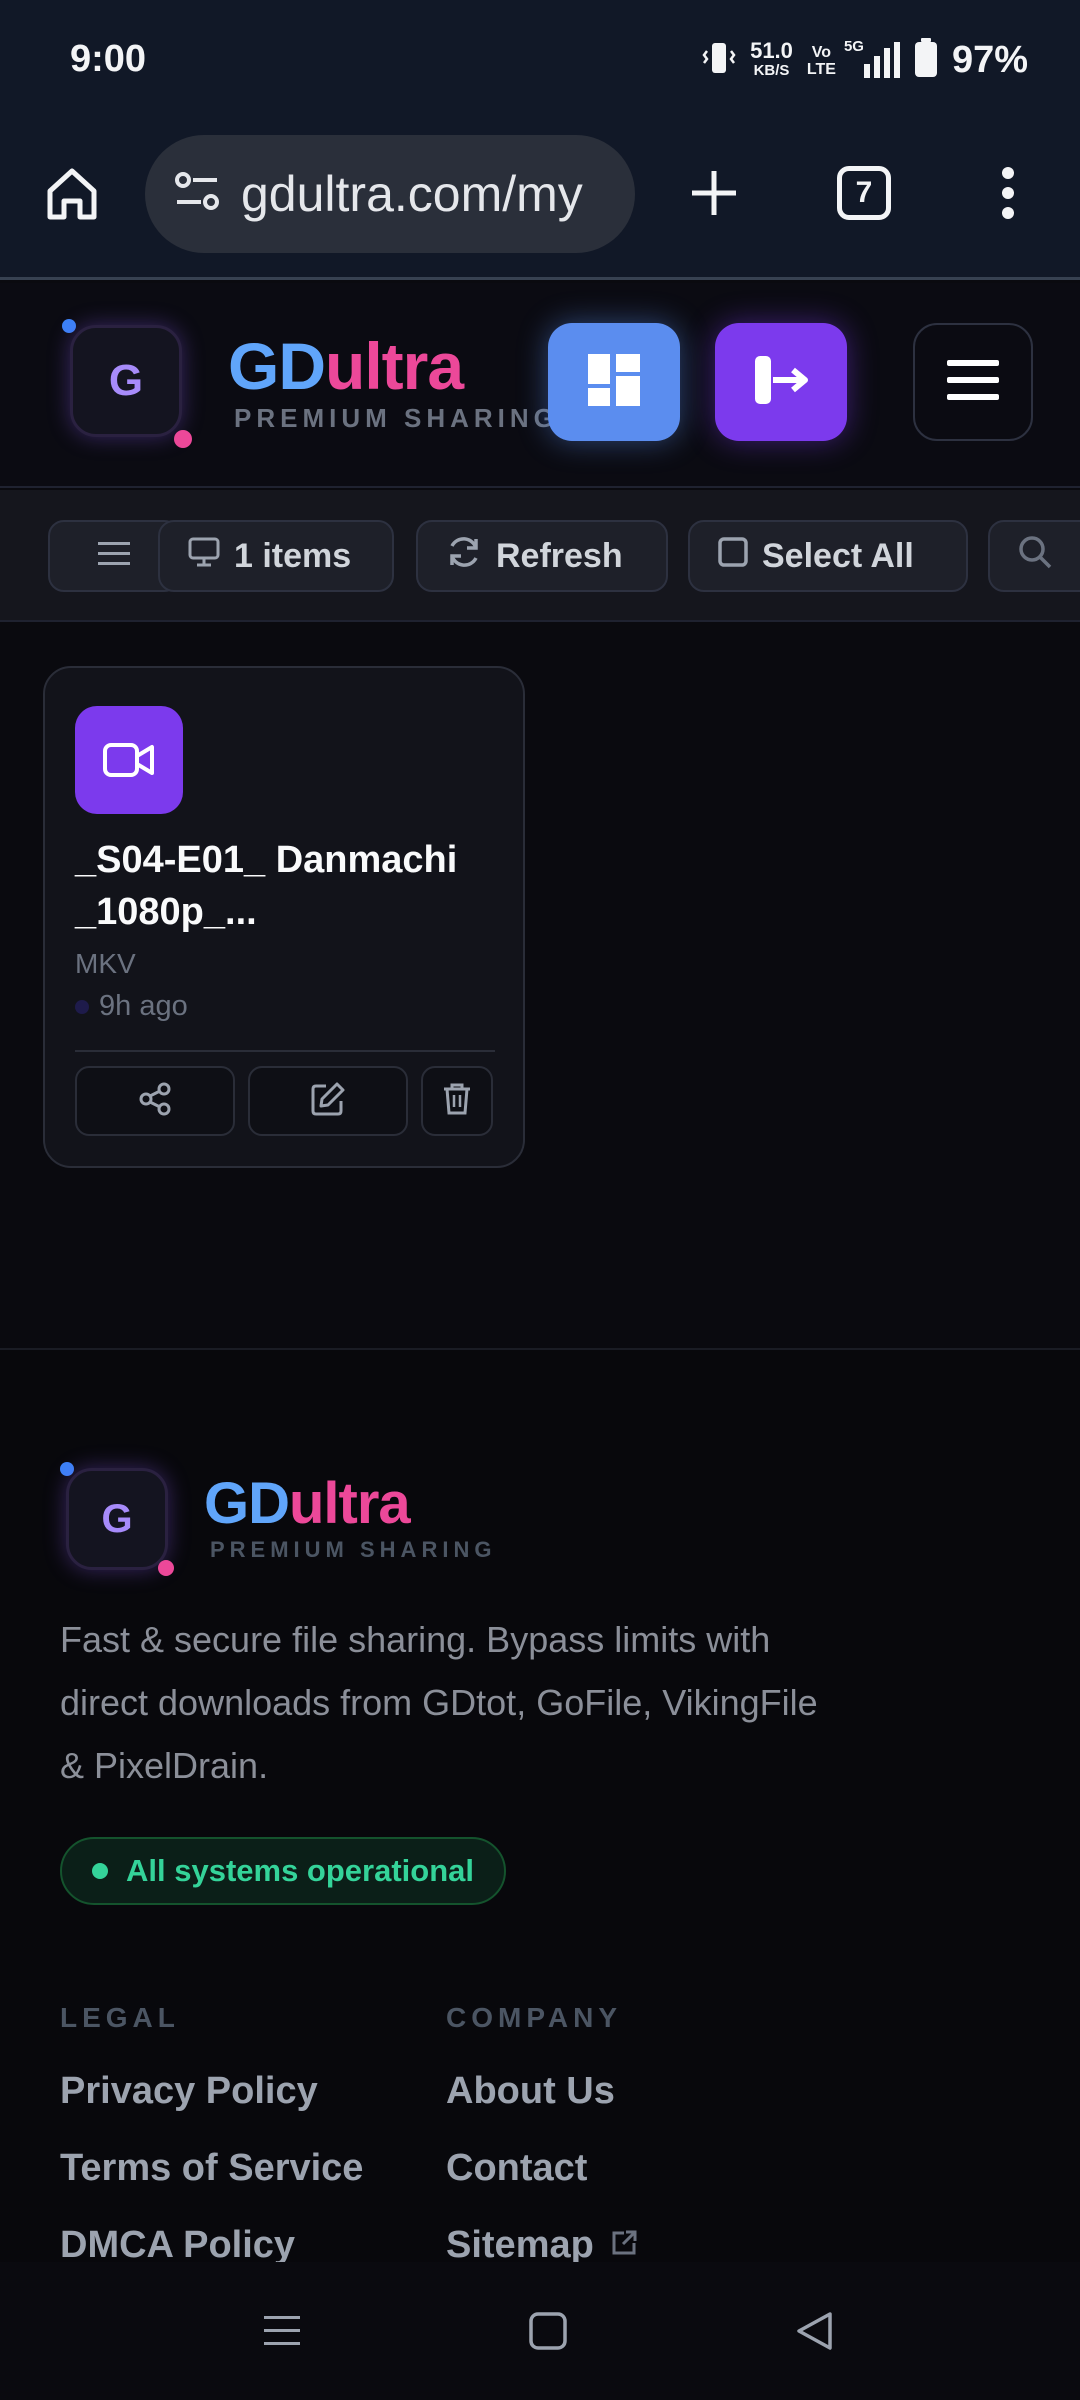  I want to click on footer-brand-title: GDultra, so click(307, 1503).